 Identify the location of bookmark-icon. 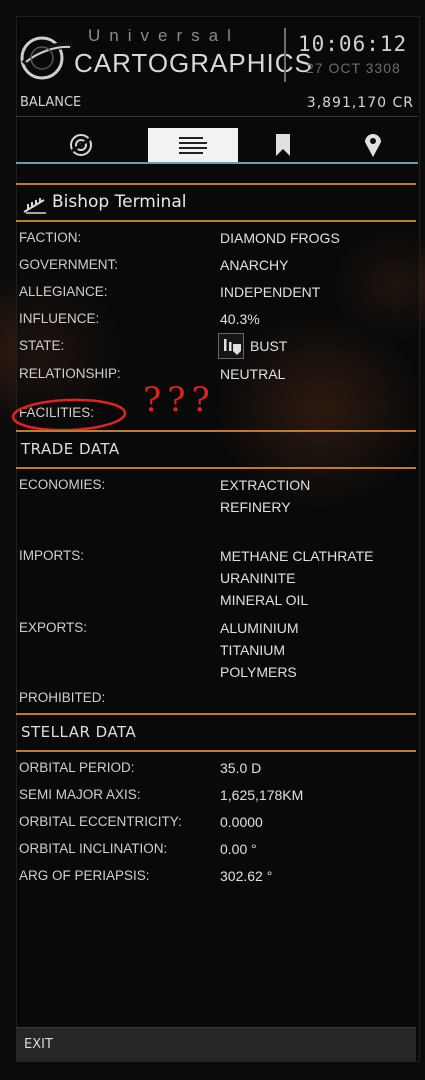
(283, 145).